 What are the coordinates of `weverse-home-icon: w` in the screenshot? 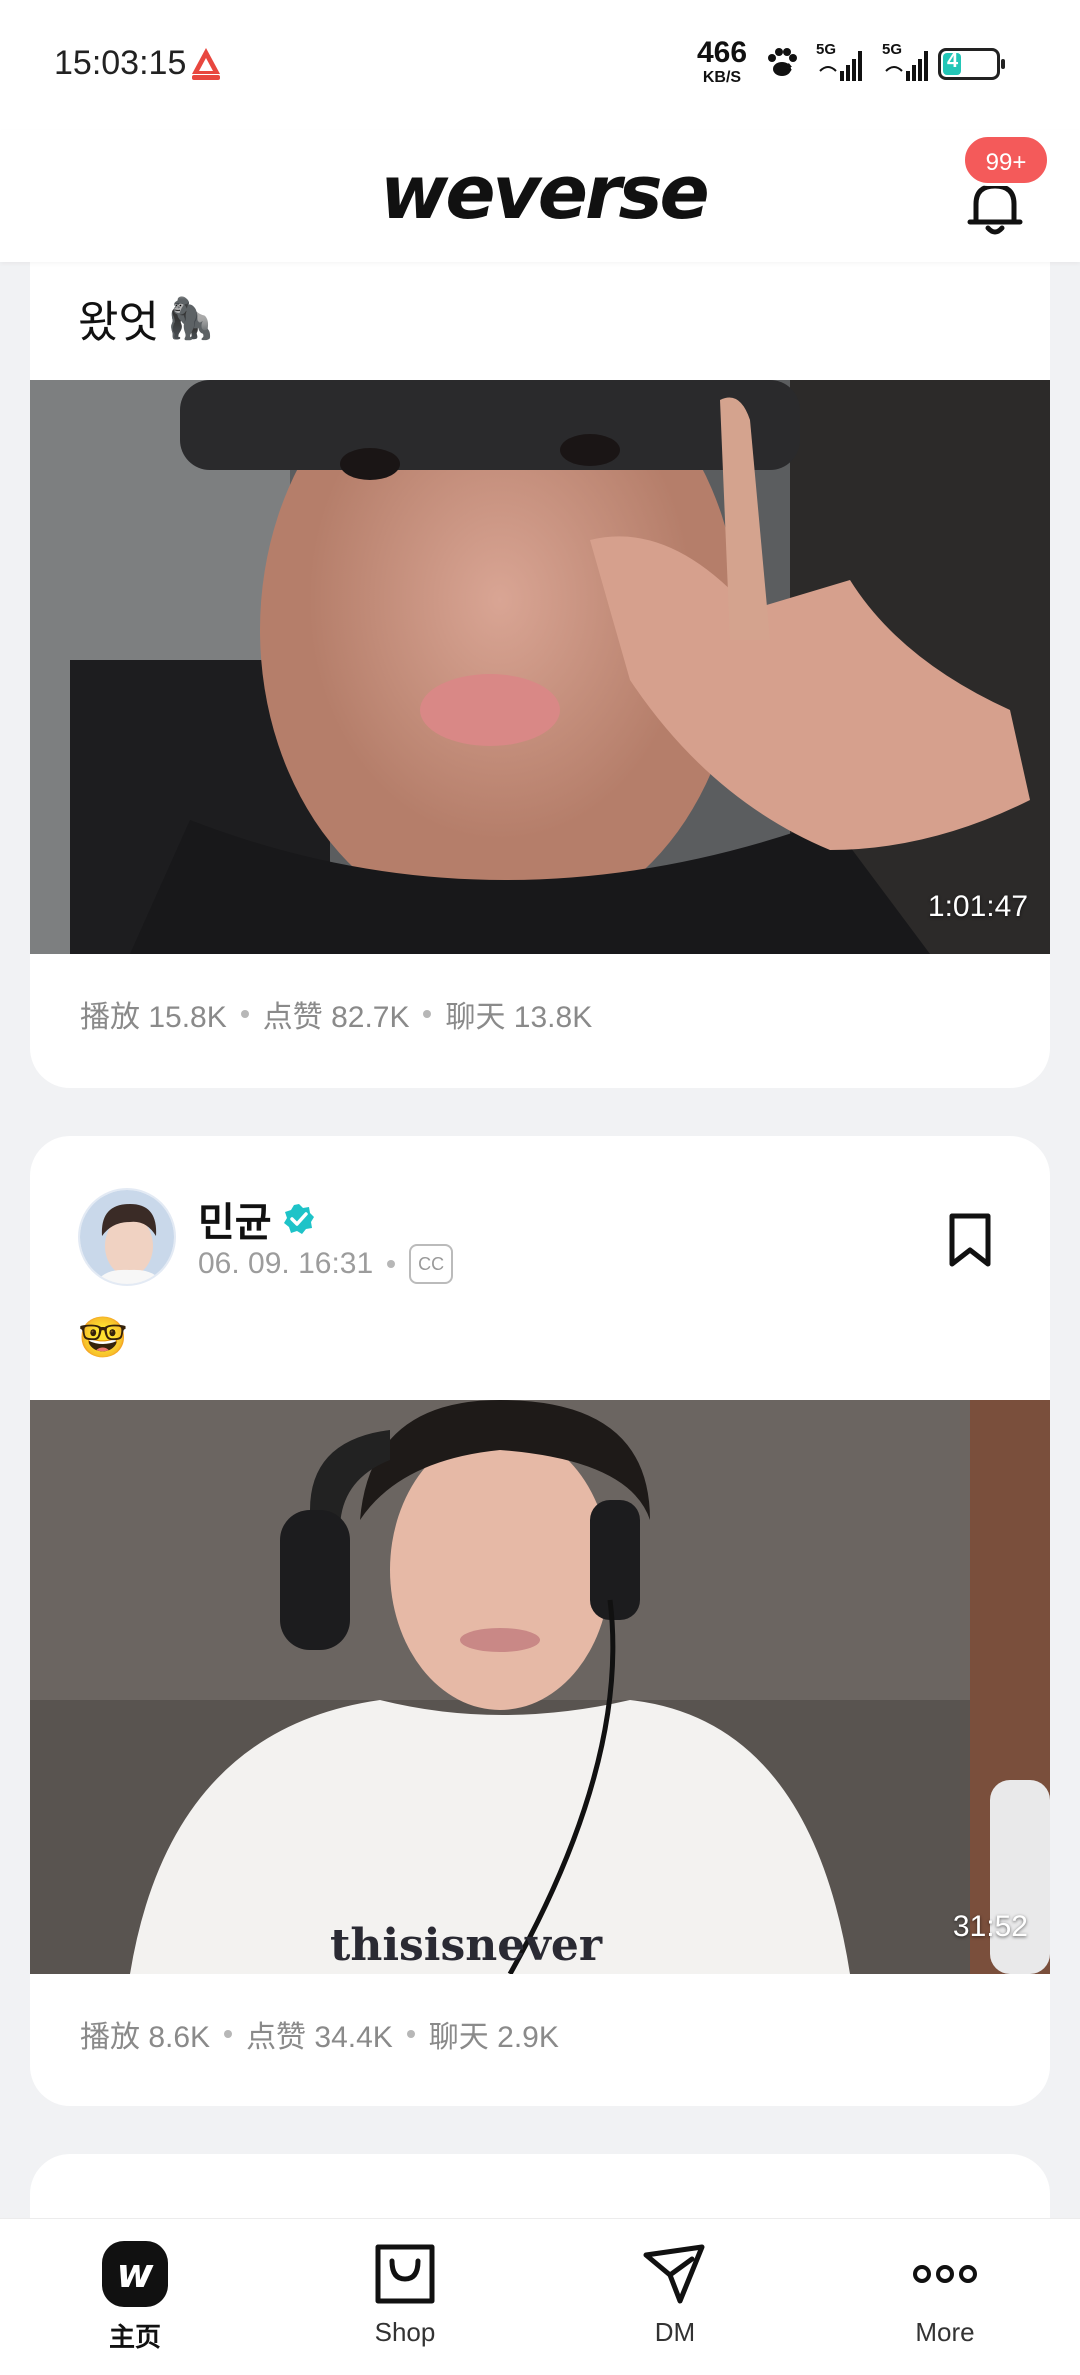 It's located at (135, 2274).